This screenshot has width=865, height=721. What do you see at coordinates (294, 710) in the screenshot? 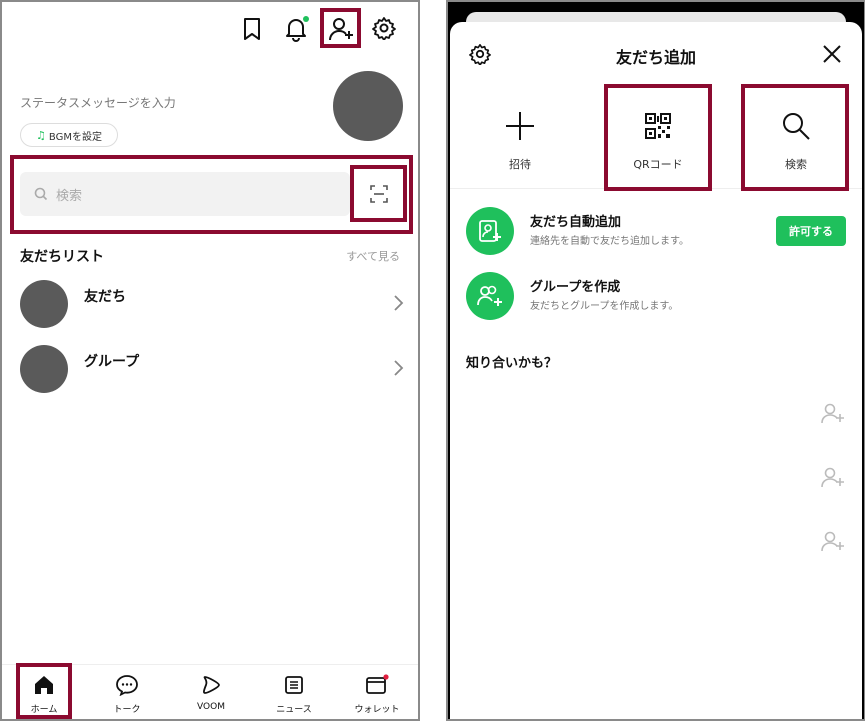
I see `tab-news-label: ニュース` at bounding box center [294, 710].